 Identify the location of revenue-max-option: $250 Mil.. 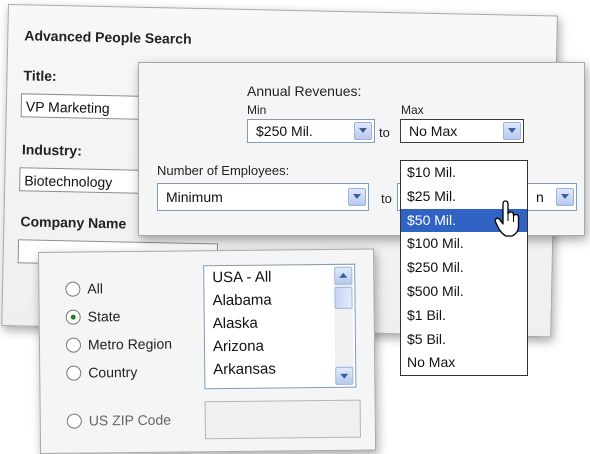
(464, 268).